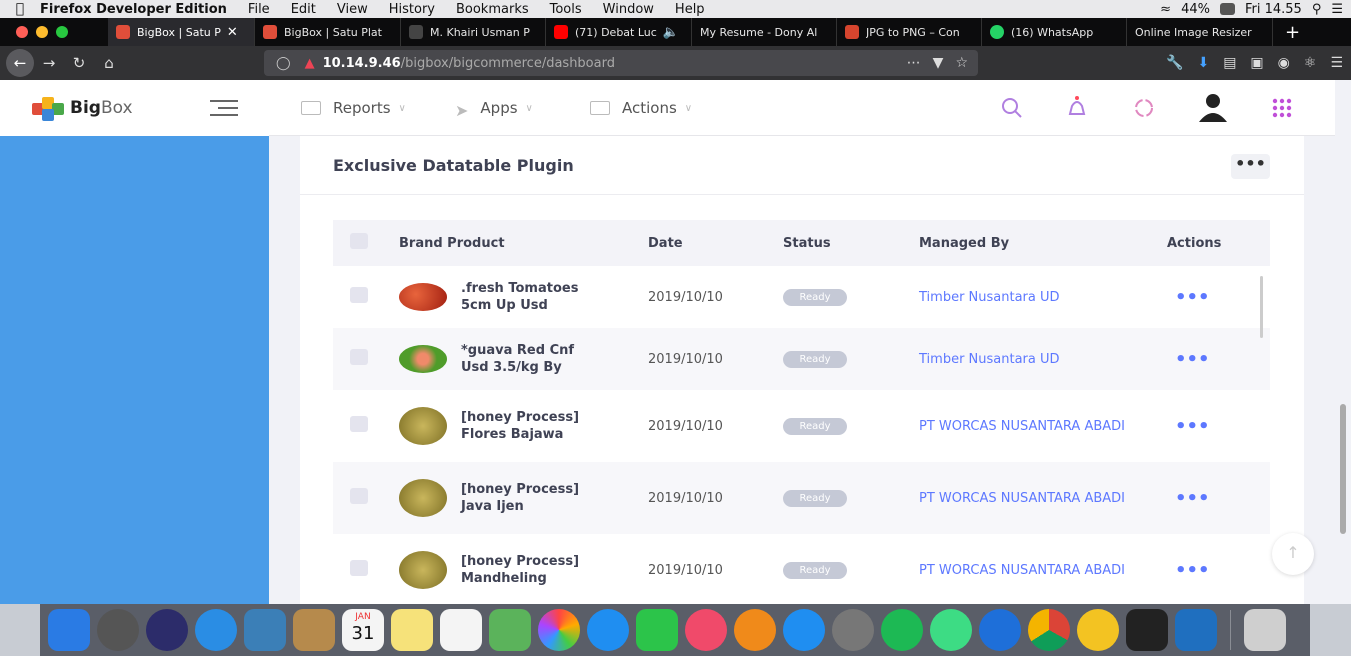 This screenshot has width=1351, height=656. What do you see at coordinates (1165, 9) in the screenshot?
I see `wifi-icon: ≈` at bounding box center [1165, 9].